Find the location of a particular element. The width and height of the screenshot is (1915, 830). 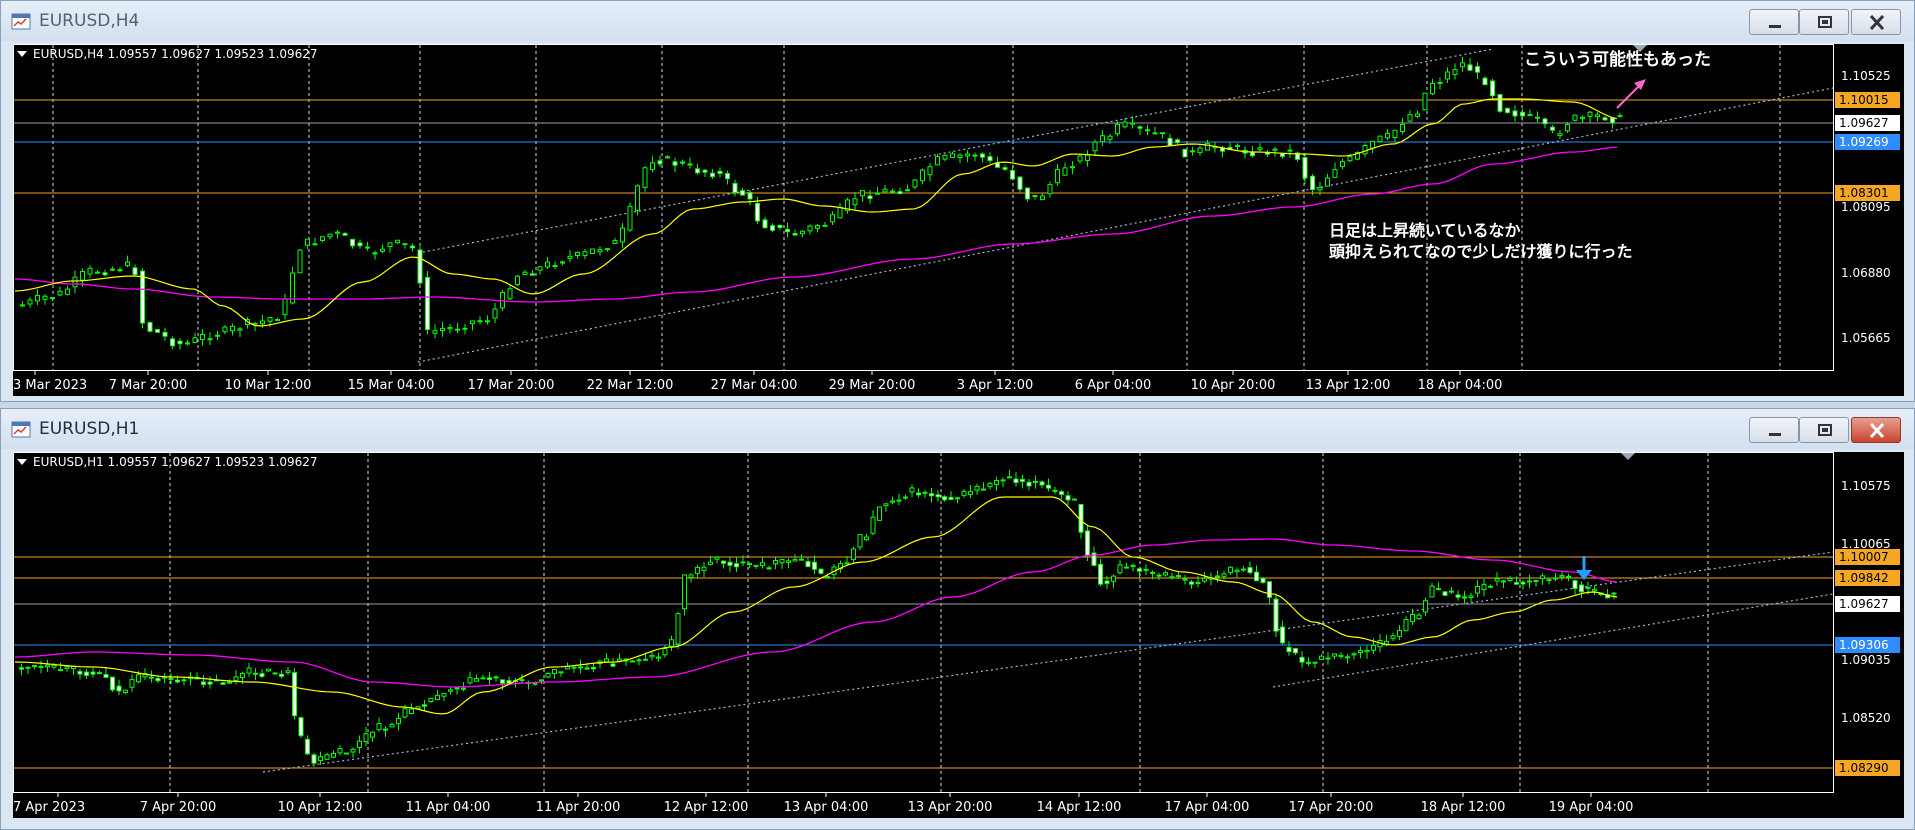

time-axis-label: 17 Mar 20:00 is located at coordinates (511, 385).